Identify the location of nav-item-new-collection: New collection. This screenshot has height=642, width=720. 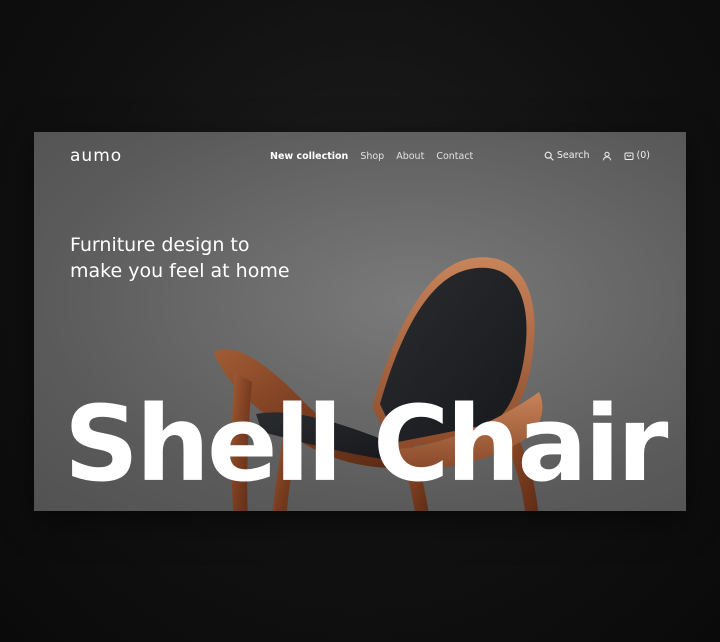
(309, 156).